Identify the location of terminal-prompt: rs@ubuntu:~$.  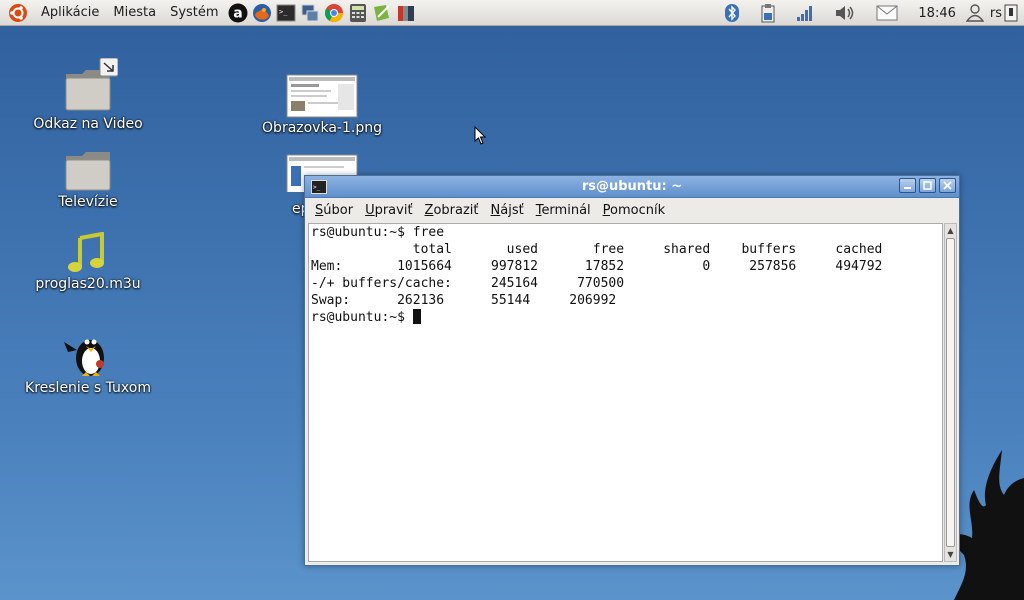
(362, 317).